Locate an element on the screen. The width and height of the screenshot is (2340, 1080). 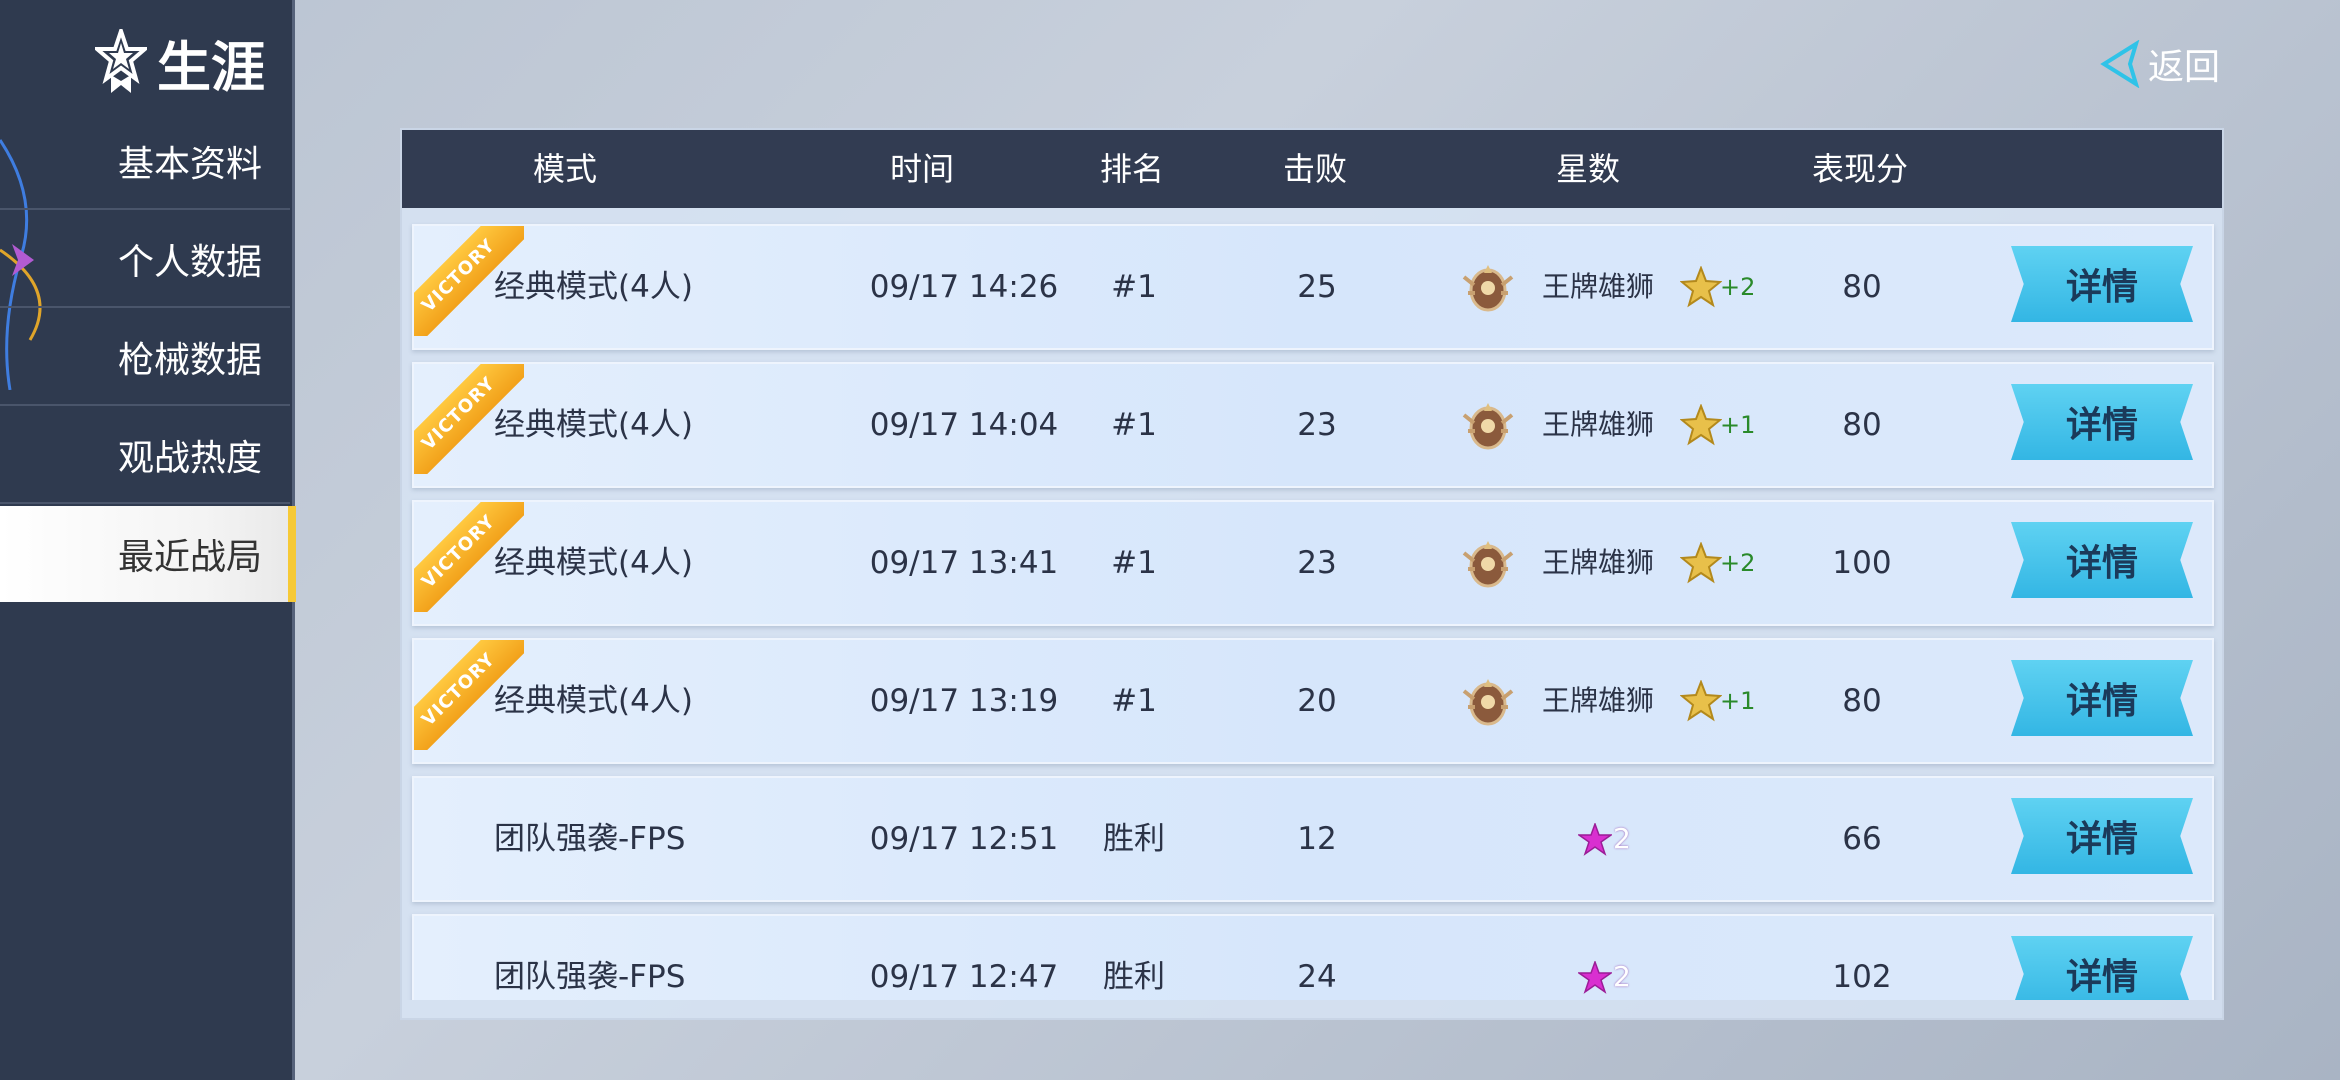
page-title: 生涯 is located at coordinates (180, 62).